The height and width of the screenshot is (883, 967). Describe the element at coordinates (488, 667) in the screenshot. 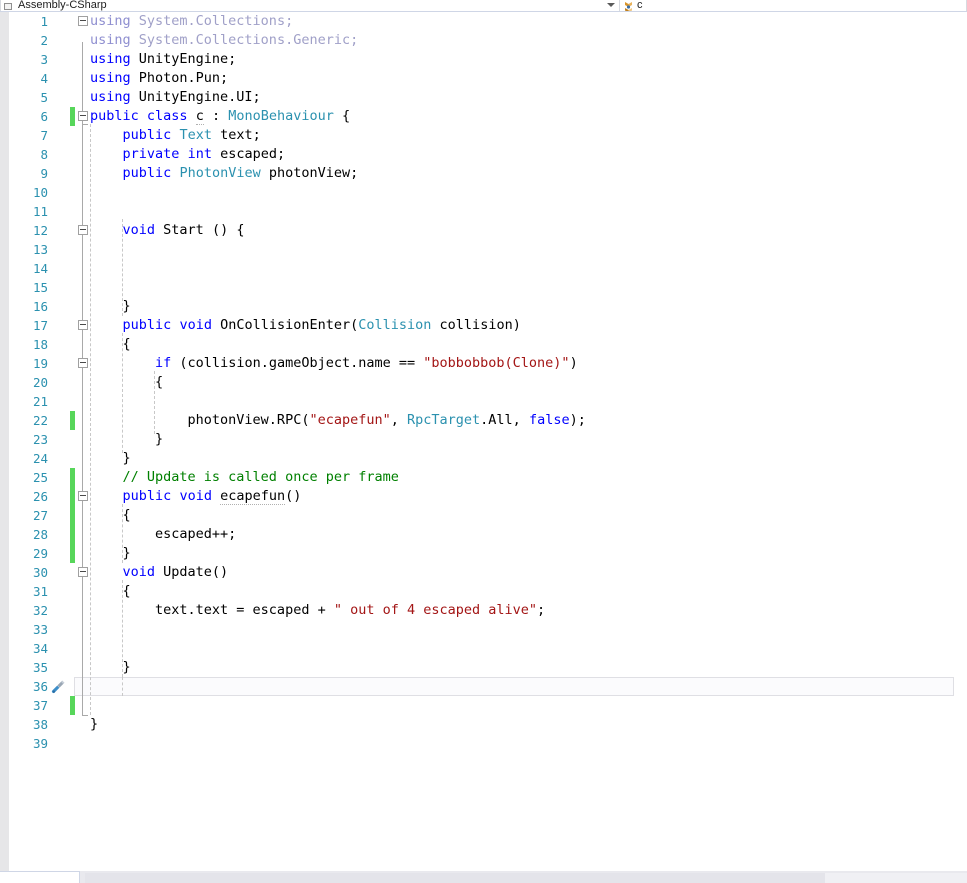

I see `code-line: 35 }` at that location.